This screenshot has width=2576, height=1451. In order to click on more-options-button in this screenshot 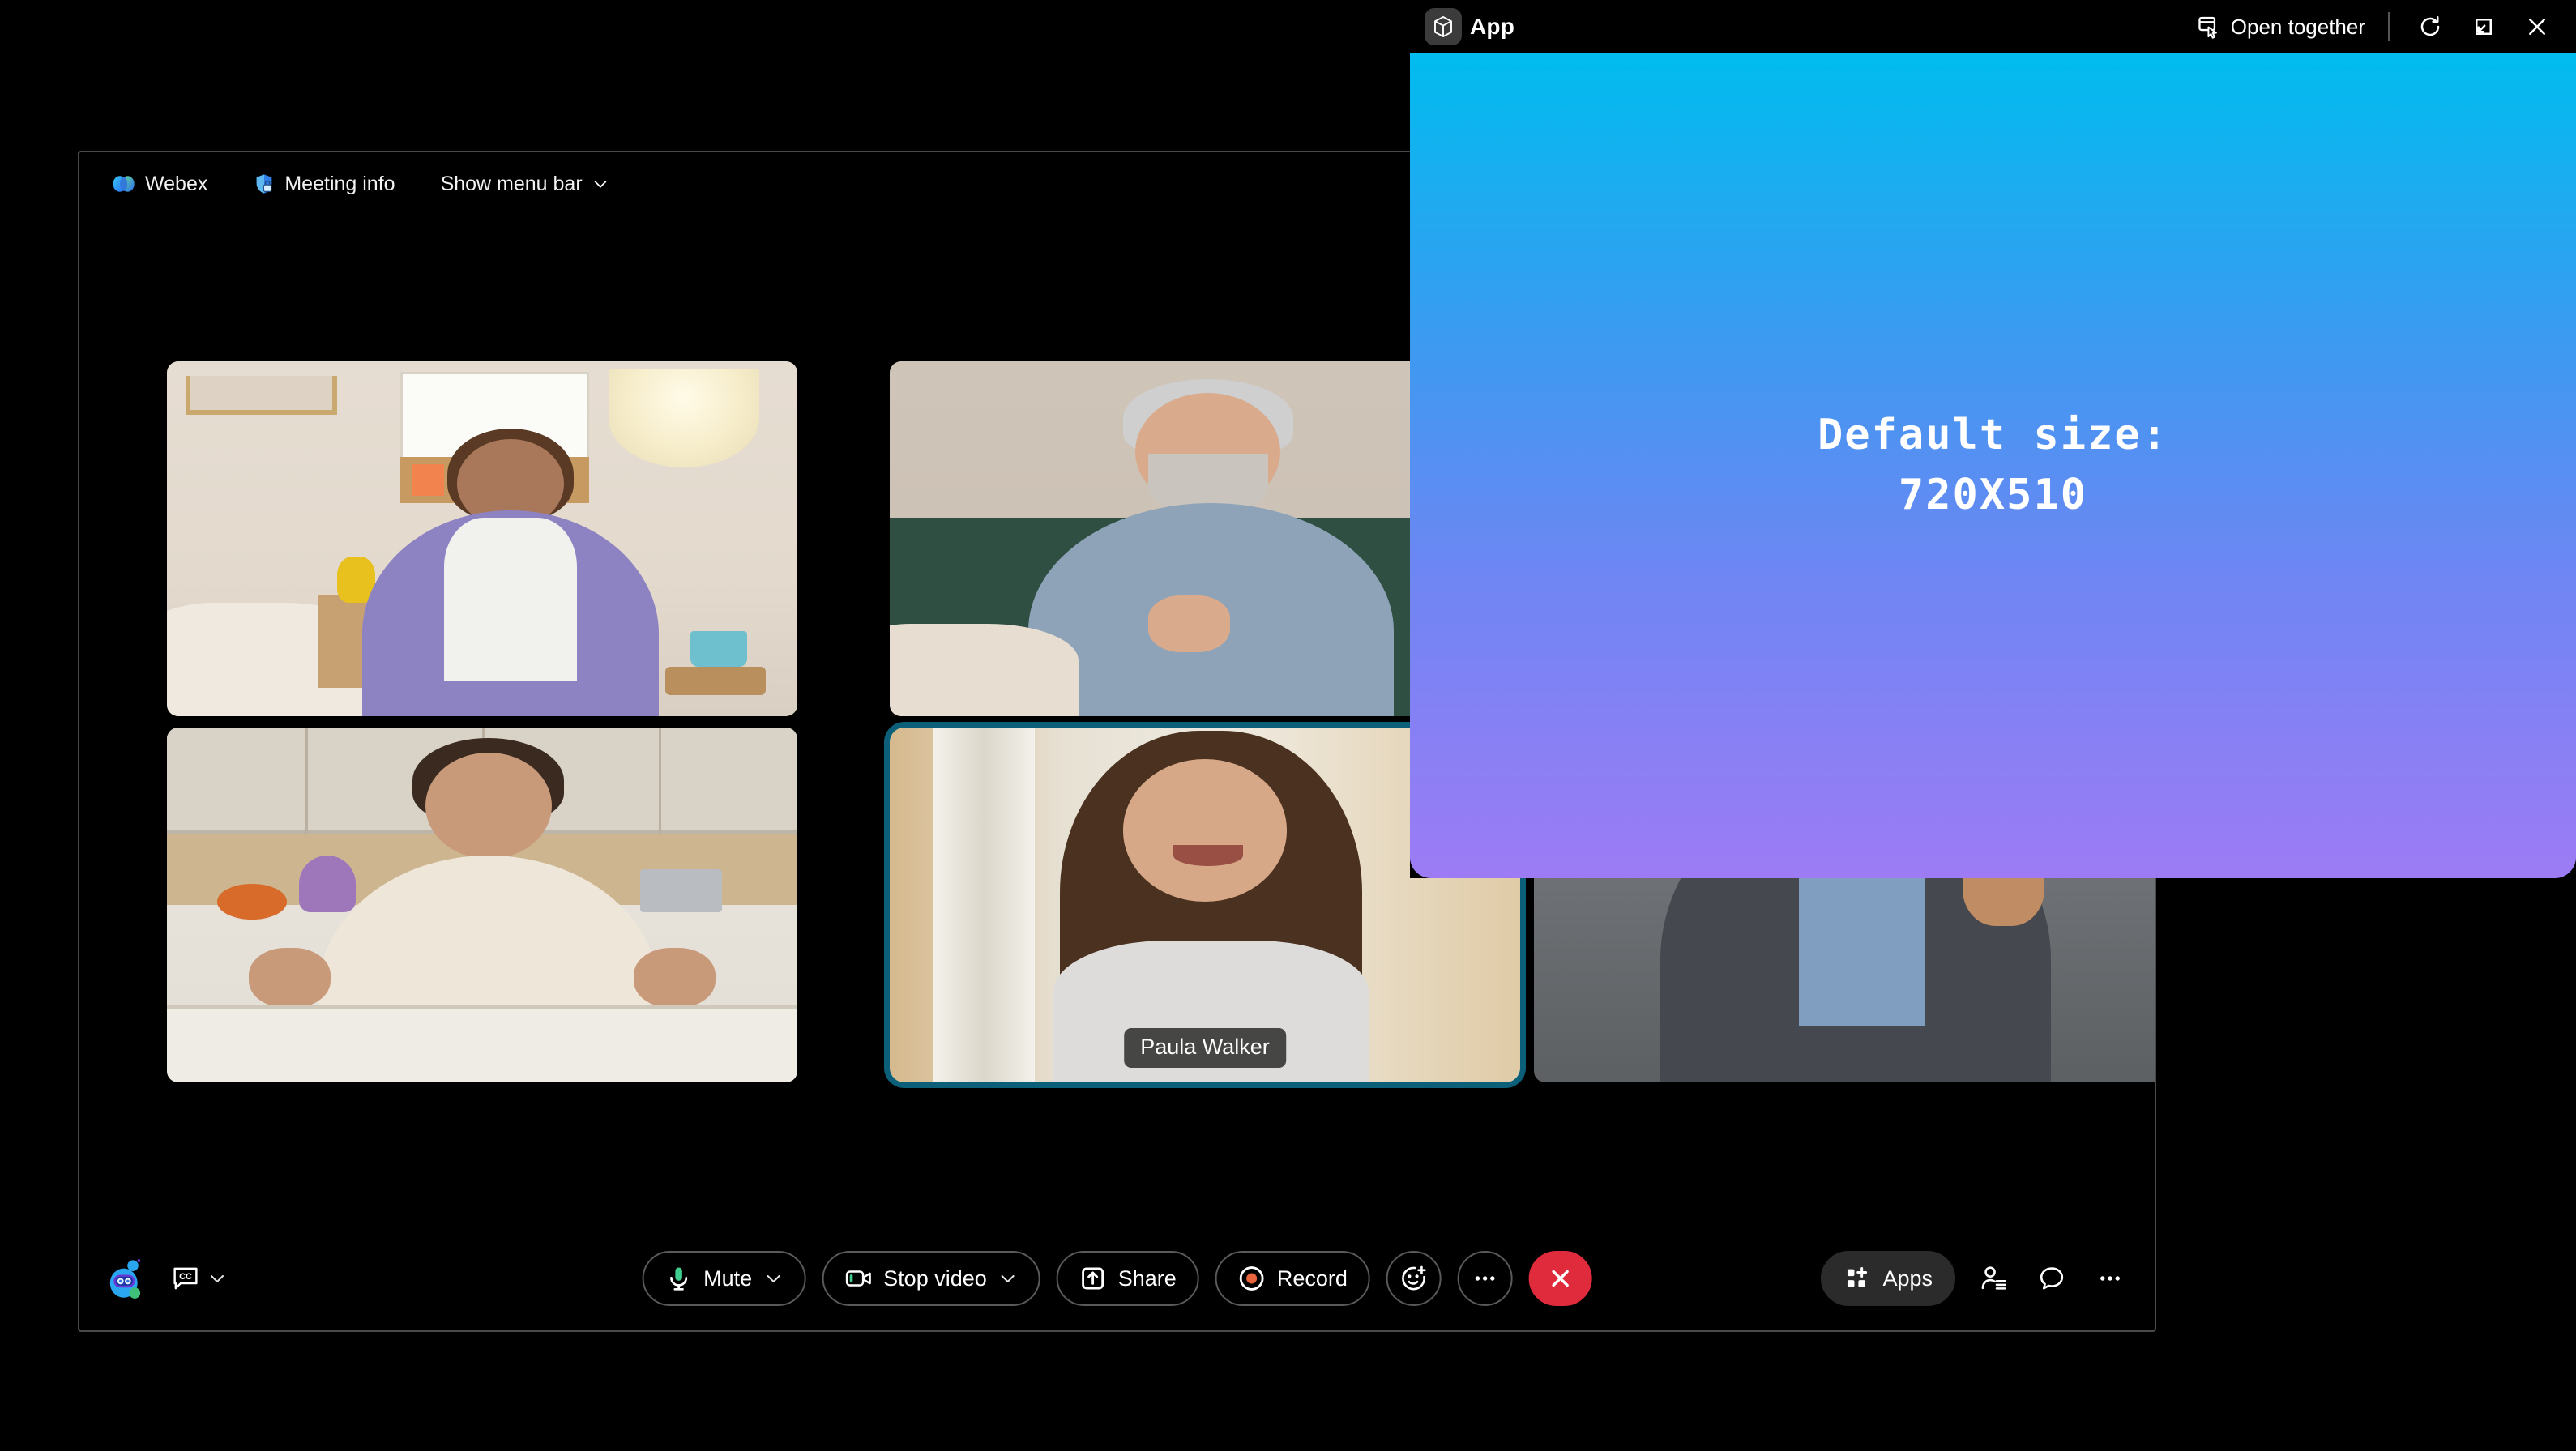, I will do `click(1485, 1278)`.